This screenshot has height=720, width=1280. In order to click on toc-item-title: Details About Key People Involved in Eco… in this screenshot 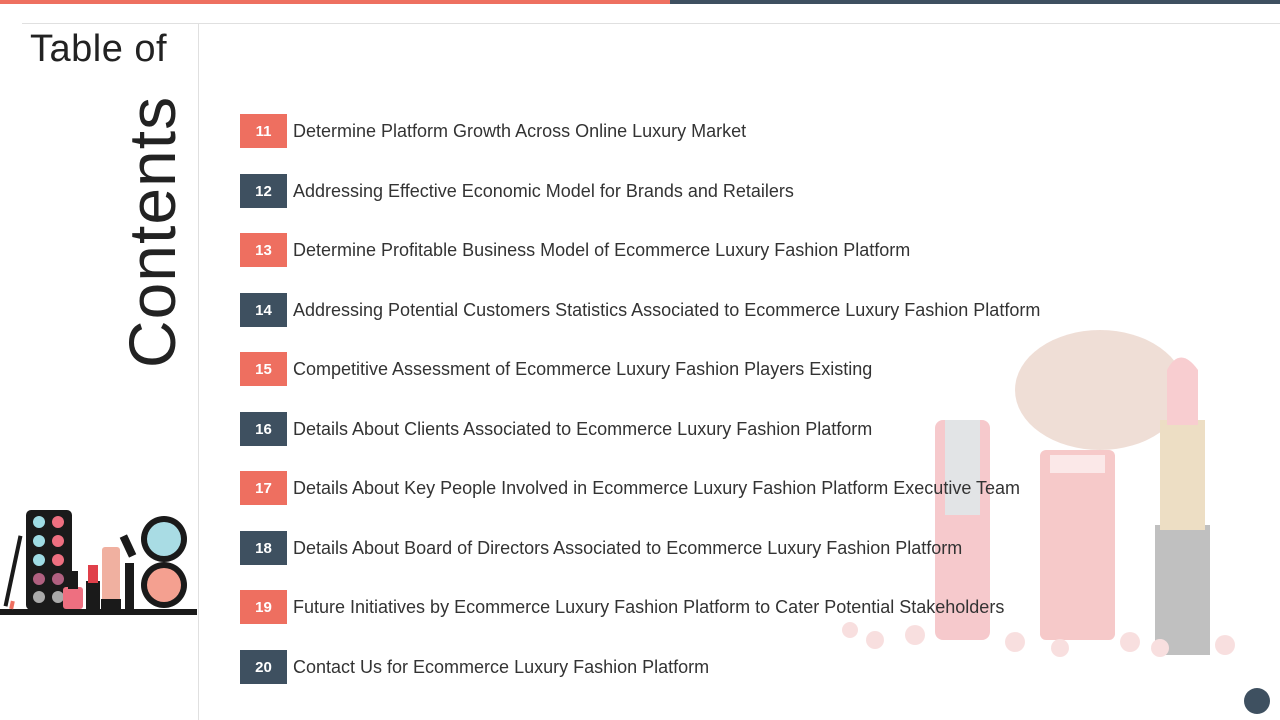, I will do `click(657, 487)`.